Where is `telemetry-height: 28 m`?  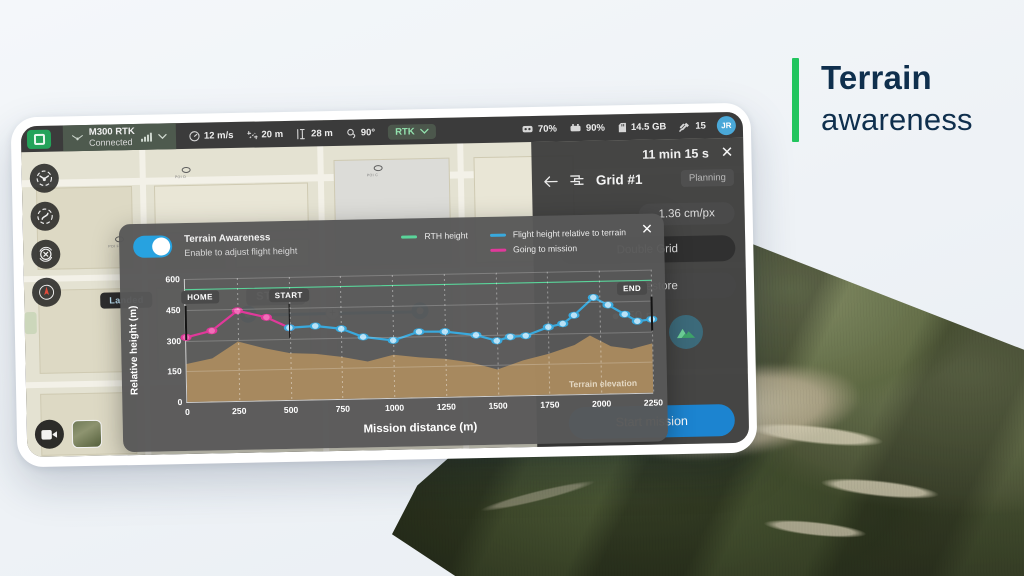
telemetry-height: 28 m is located at coordinates (314, 133).